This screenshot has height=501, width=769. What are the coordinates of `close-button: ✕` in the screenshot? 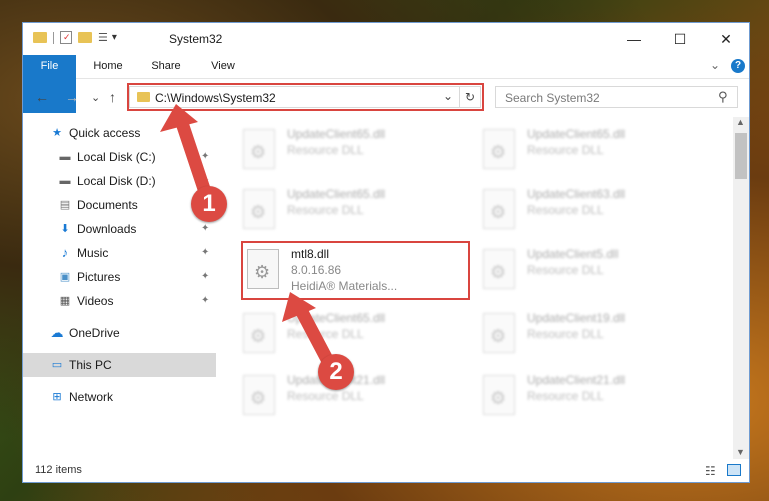 It's located at (726, 39).